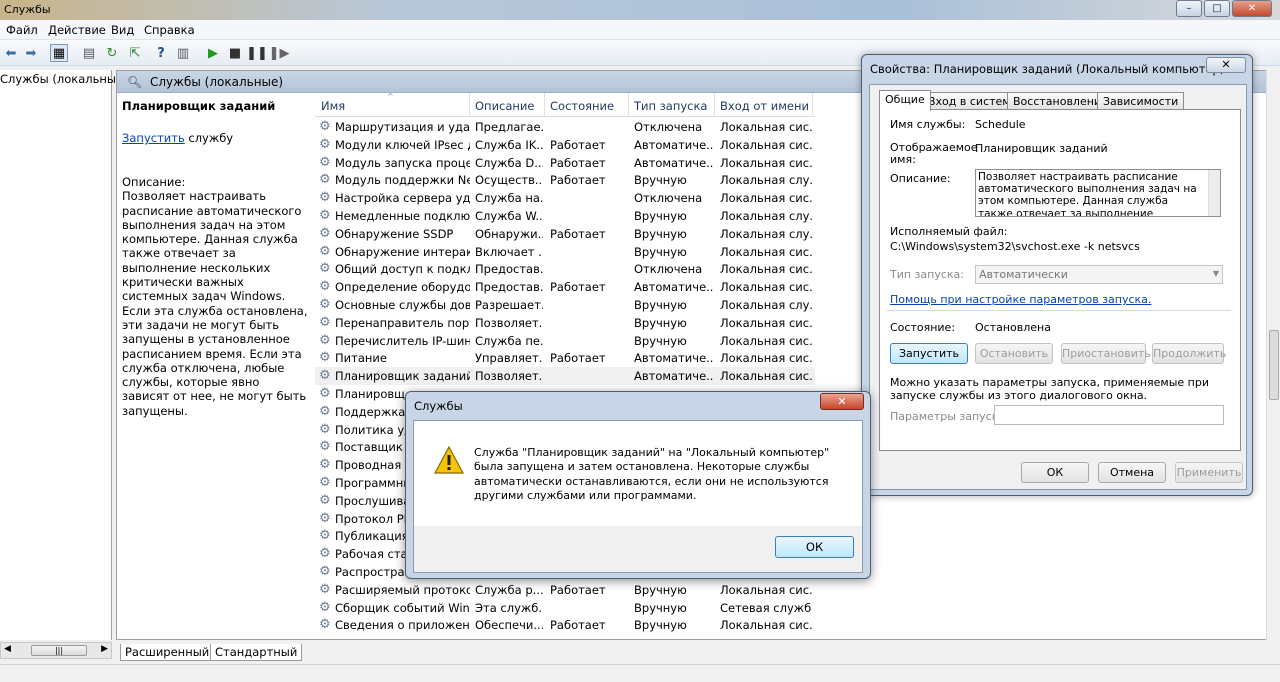 Image resolution: width=1280 pixels, height=682 pixels. Describe the element at coordinates (1214, 193) in the screenshot. I see `textarea-scrollbar` at that location.